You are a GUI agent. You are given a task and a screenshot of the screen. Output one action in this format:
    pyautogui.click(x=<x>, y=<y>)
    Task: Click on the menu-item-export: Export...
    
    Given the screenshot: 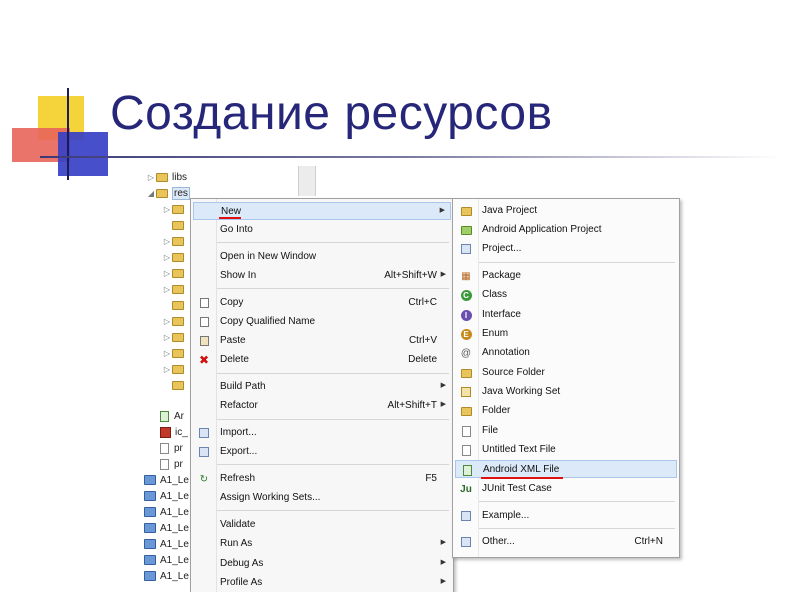 What is the action you would take?
    pyautogui.click(x=322, y=452)
    